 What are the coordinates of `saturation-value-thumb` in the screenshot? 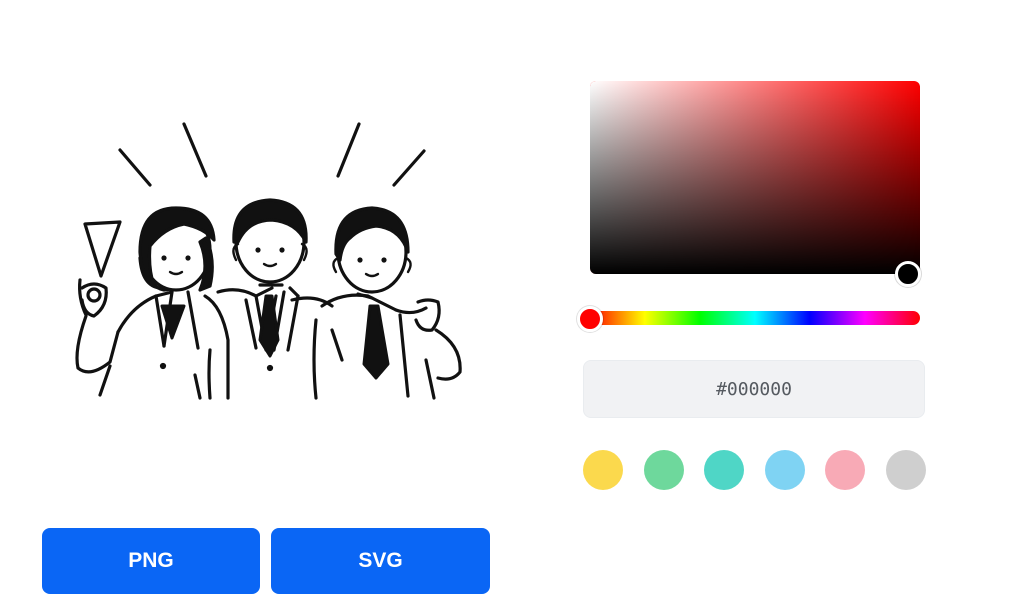 It's located at (908, 274).